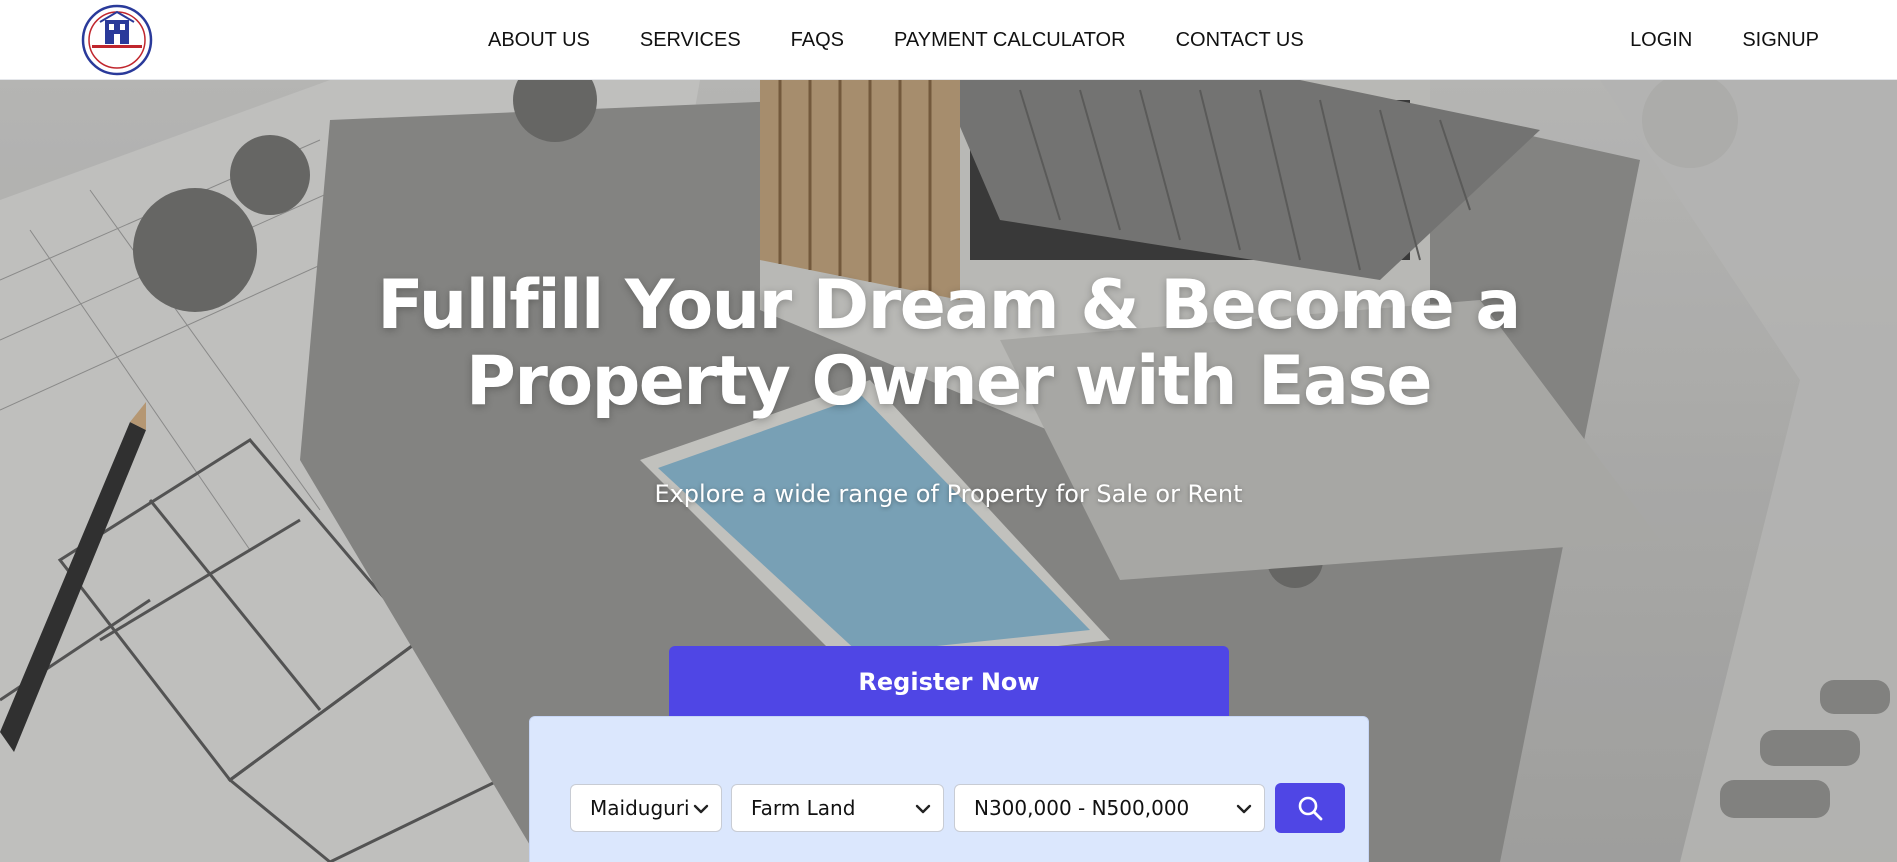 The height and width of the screenshot is (862, 1897). What do you see at coordinates (949, 381) in the screenshot?
I see `hero-headline-line2: Property Owner with Ease` at bounding box center [949, 381].